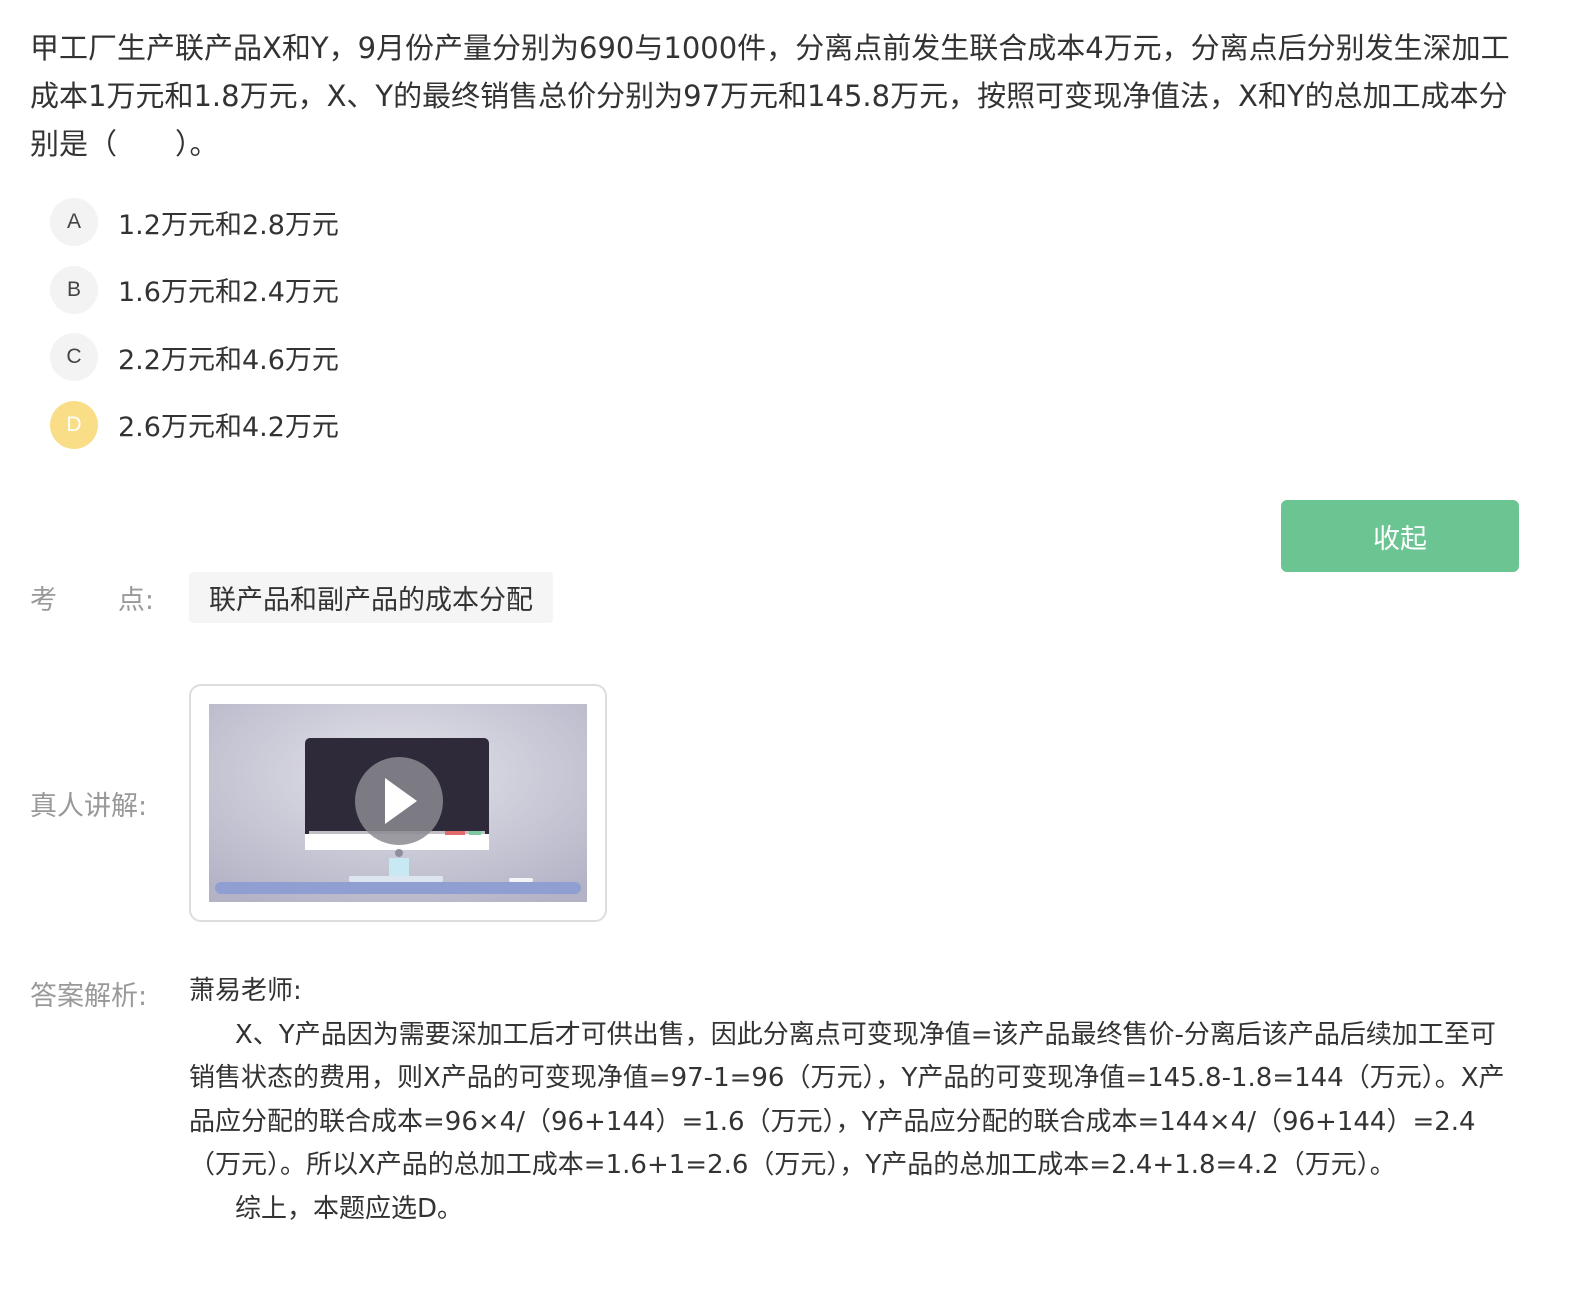  What do you see at coordinates (228, 360) in the screenshot?
I see `option-text: 2.2万元和4.6万元` at bounding box center [228, 360].